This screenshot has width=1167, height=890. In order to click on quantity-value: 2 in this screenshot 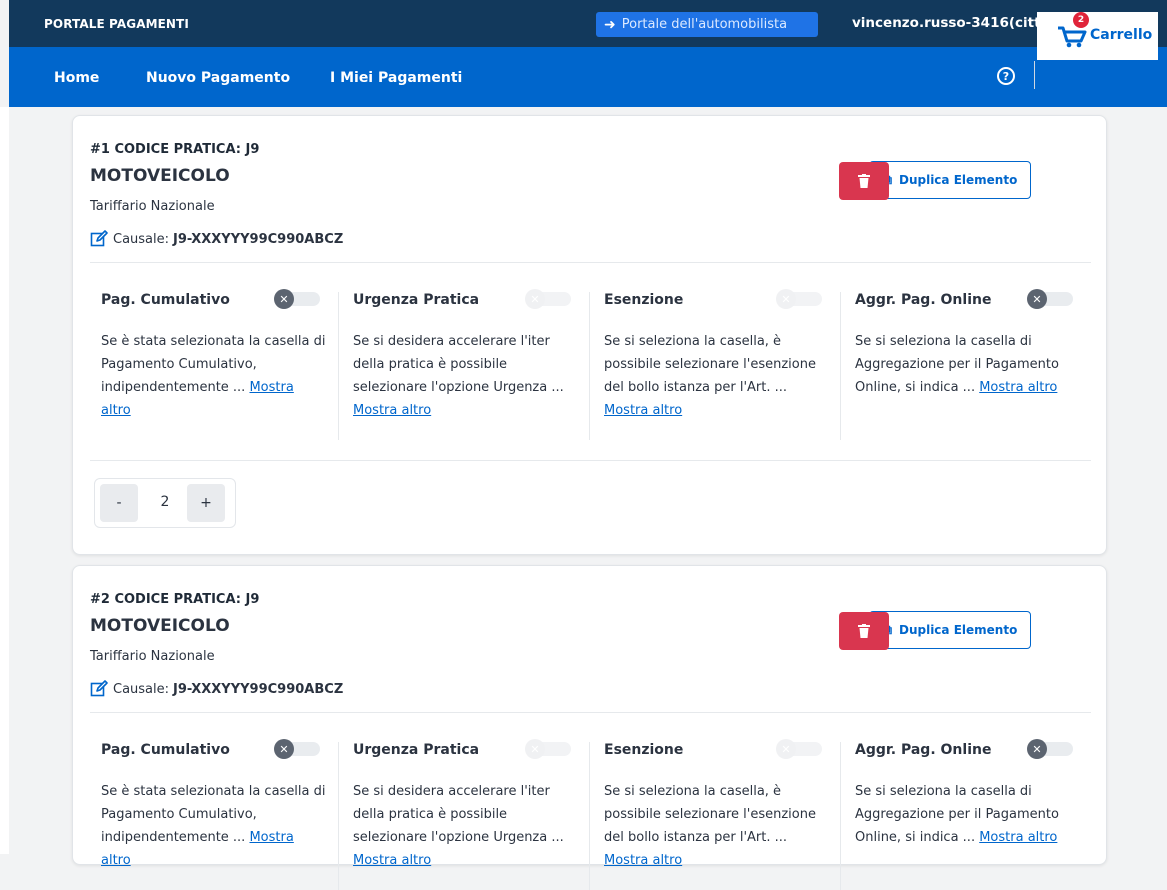, I will do `click(165, 502)`.